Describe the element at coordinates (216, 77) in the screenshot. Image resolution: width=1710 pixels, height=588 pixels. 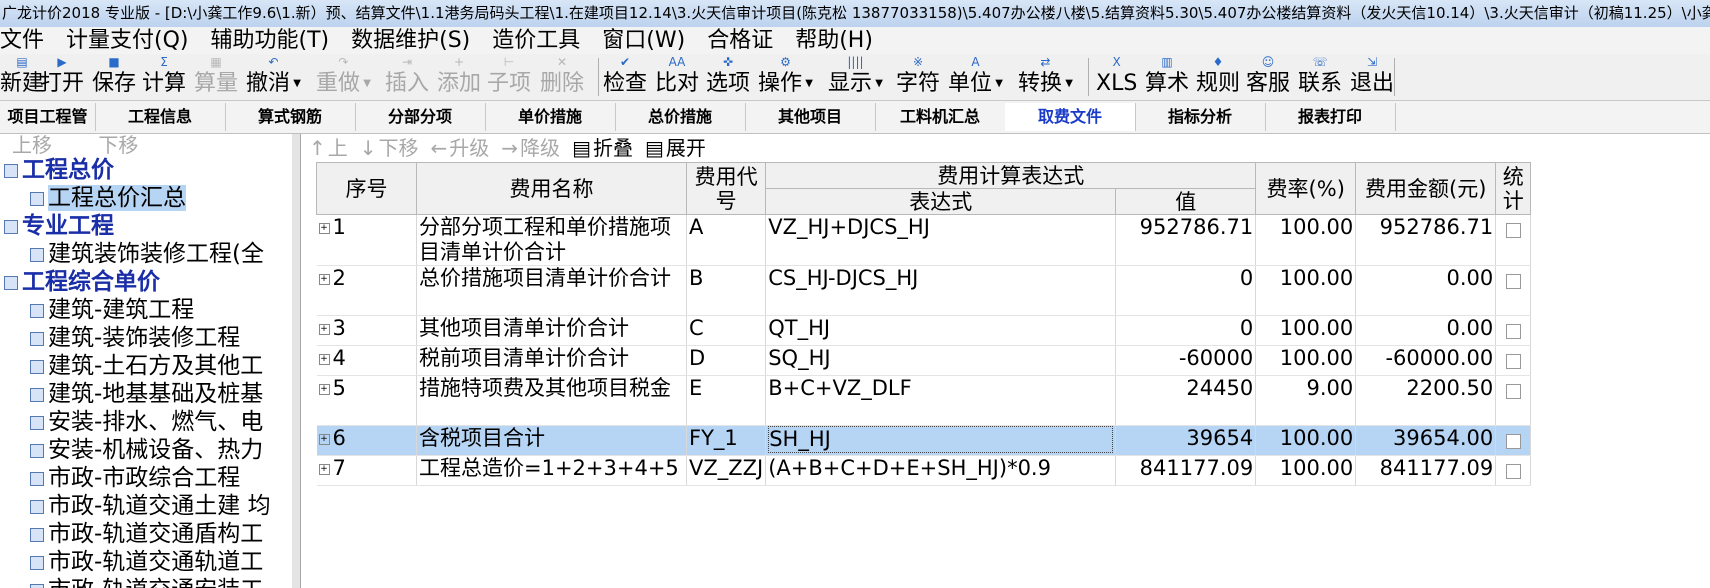
I see `toolbar-measure-button: ▦ 算量` at that location.